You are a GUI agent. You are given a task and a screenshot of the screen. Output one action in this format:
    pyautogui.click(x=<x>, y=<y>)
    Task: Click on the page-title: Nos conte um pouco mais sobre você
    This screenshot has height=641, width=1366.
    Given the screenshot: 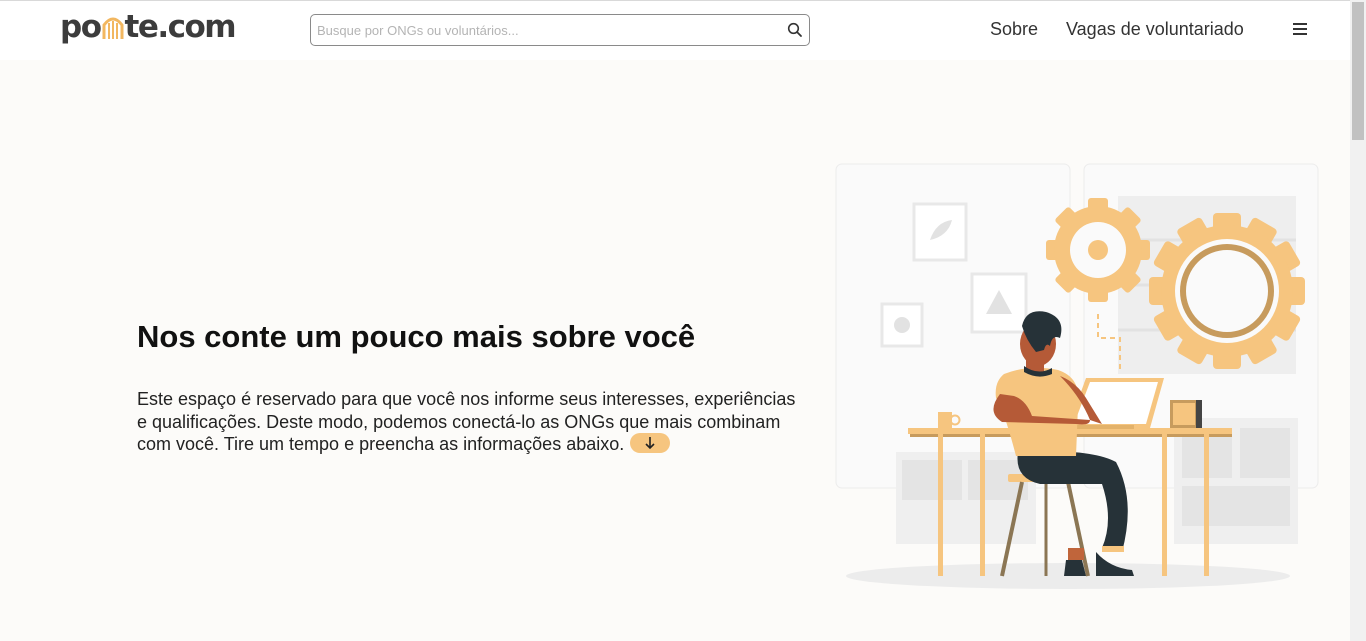 What is the action you would take?
    pyautogui.click(x=416, y=336)
    